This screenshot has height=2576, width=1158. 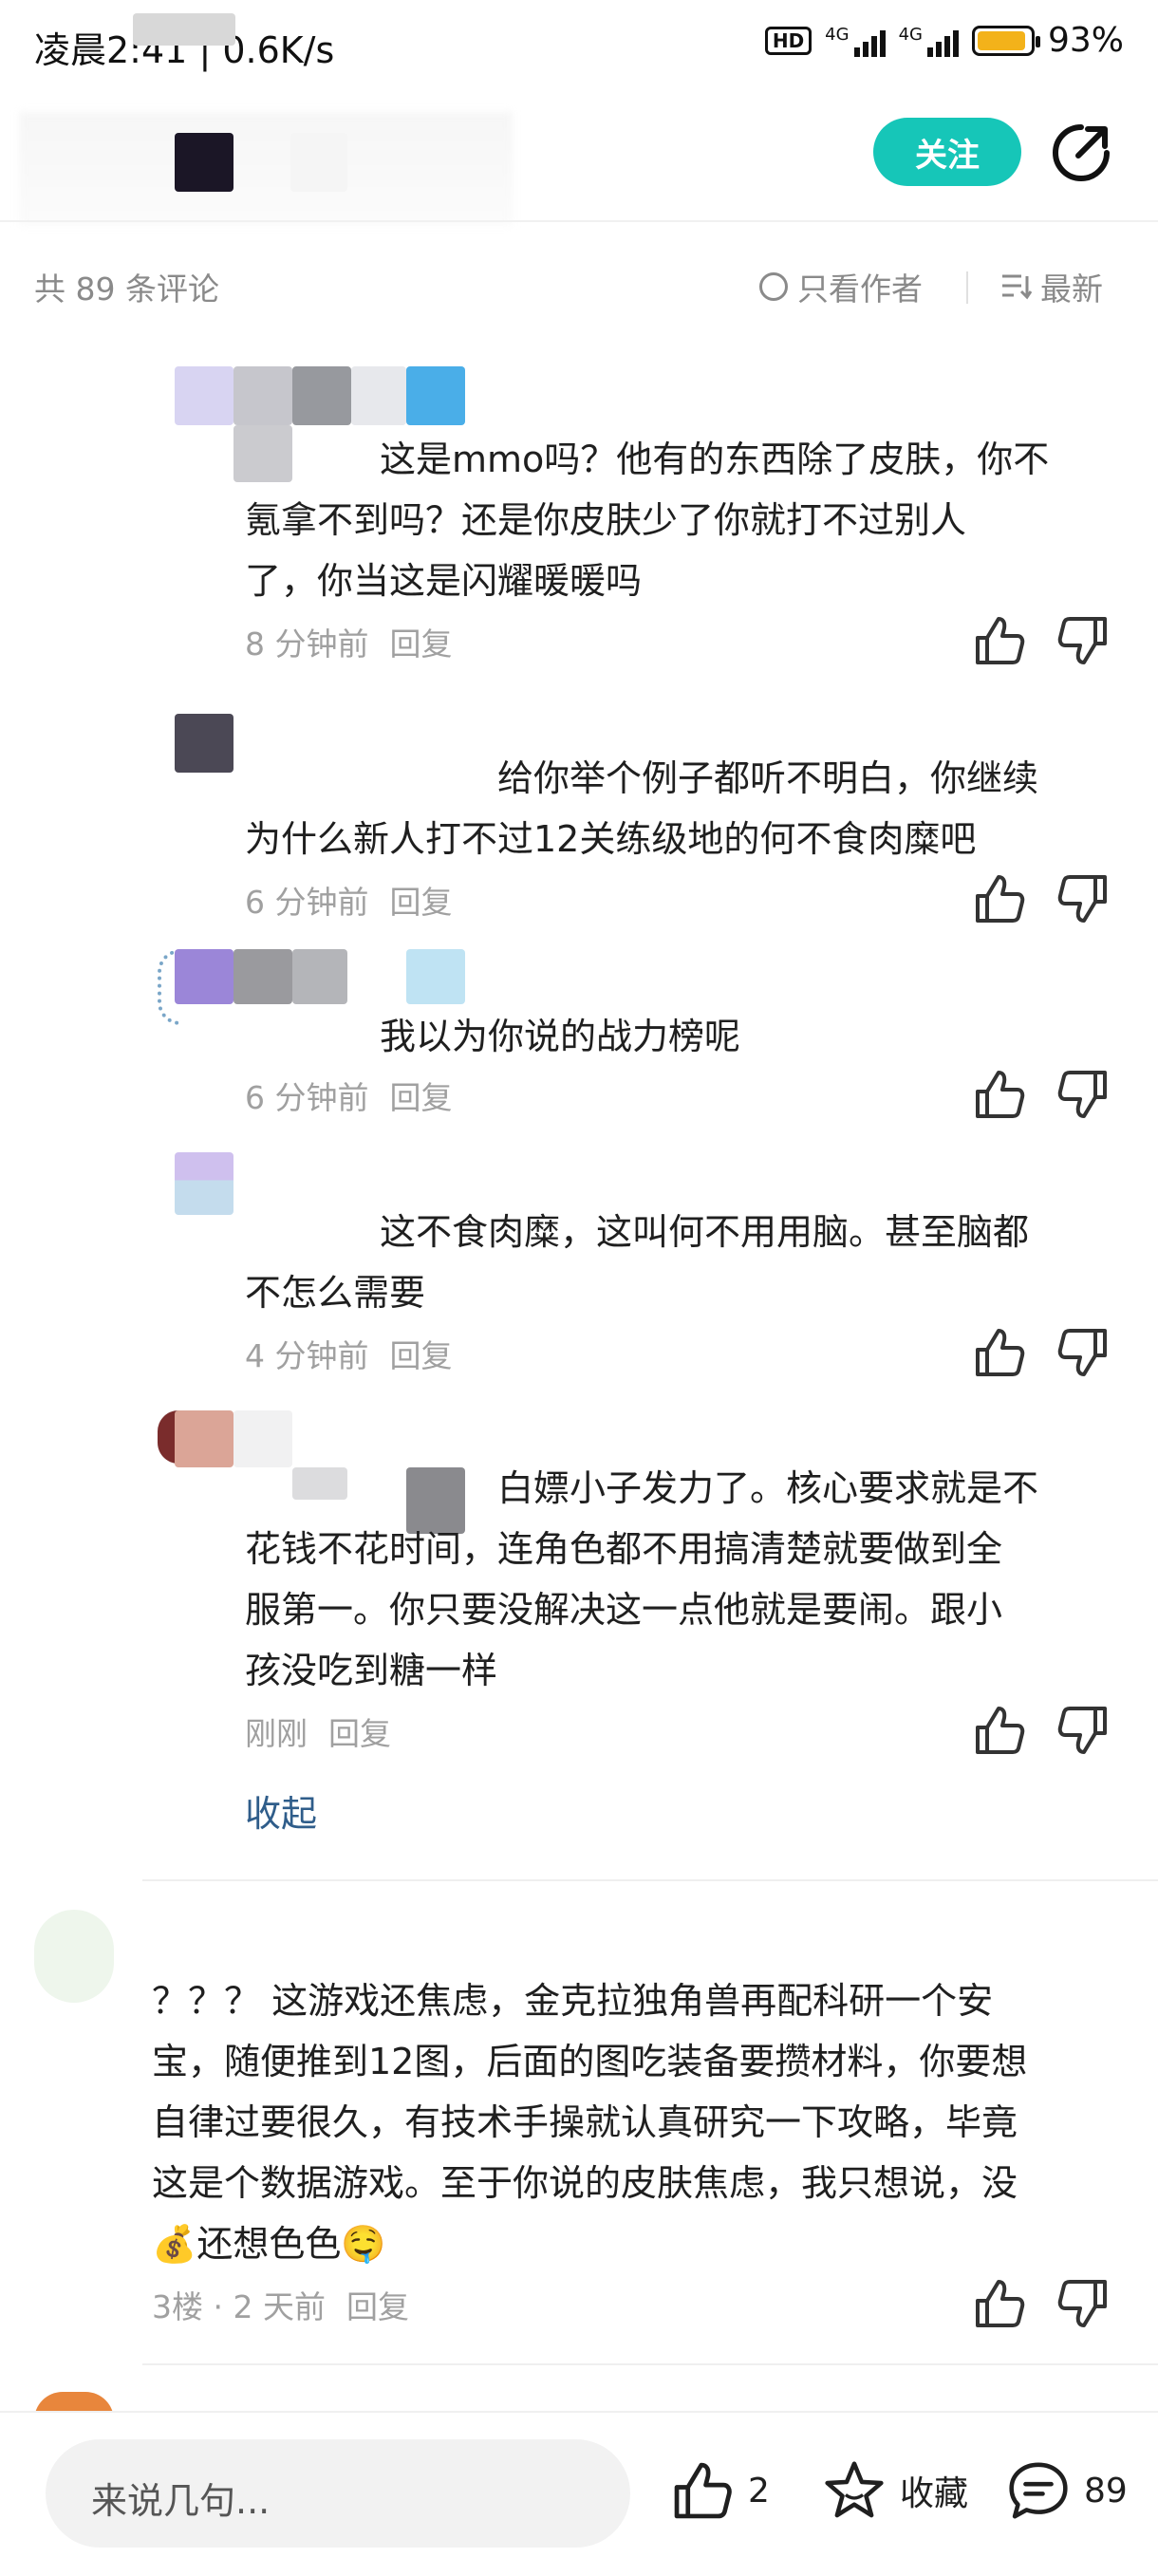 I want to click on comments-button: 89, so click(x=1067, y=2491).